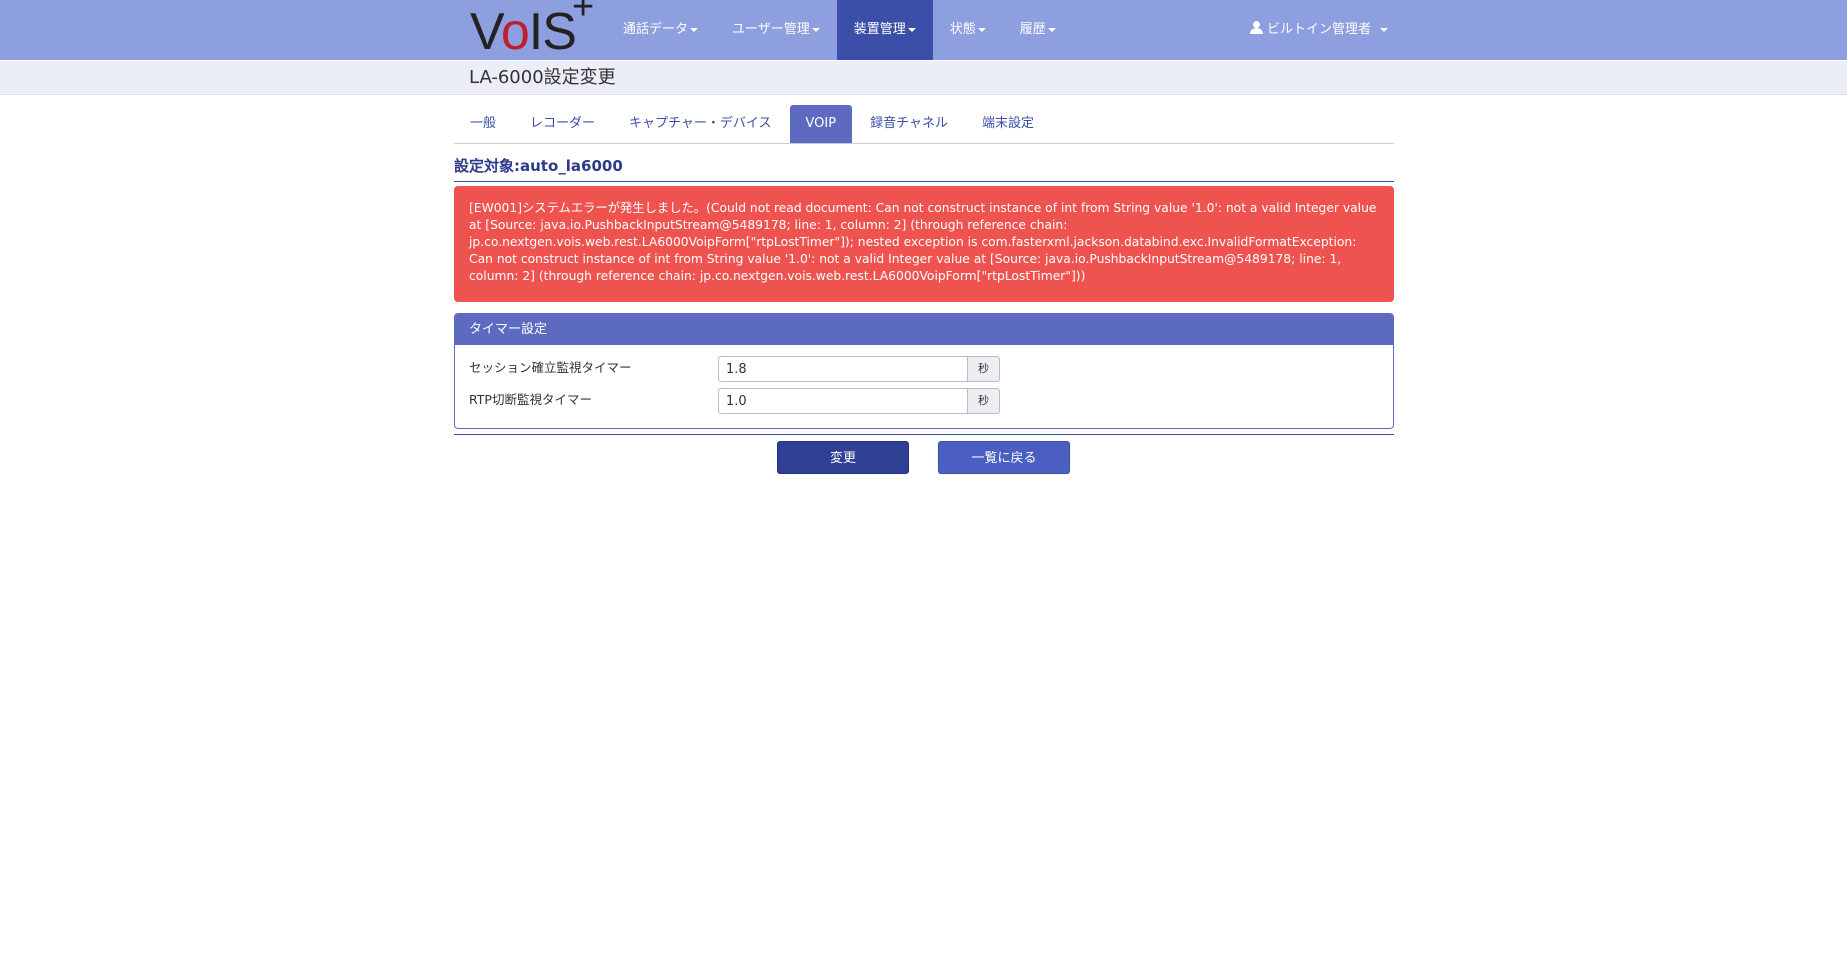 This screenshot has height=965, width=1847. I want to click on user-menu: ビルトイン管理者, so click(1319, 30).